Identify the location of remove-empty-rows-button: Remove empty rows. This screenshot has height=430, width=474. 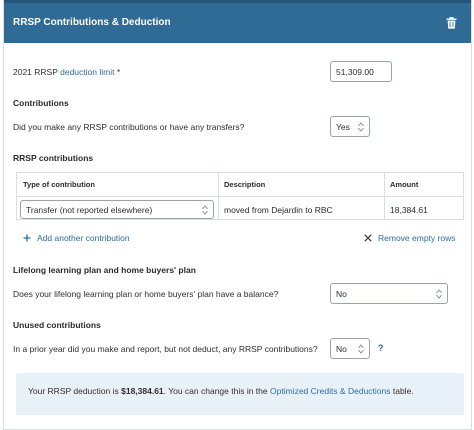
(409, 238).